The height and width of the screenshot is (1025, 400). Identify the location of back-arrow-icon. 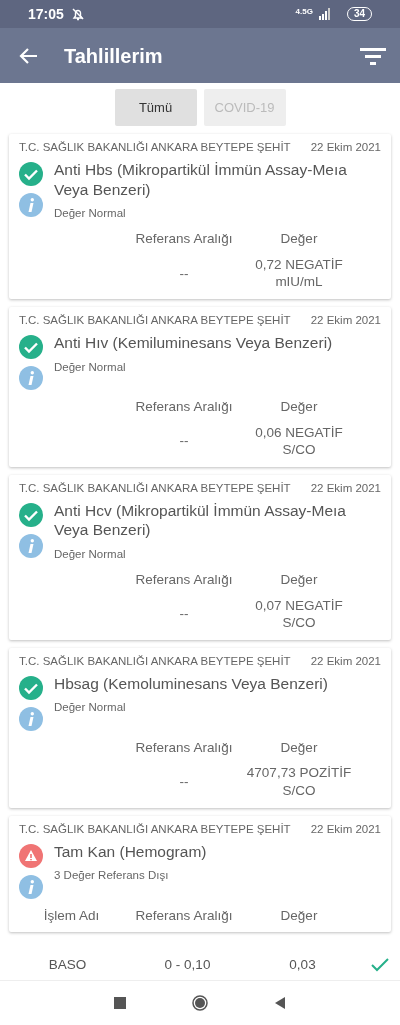
(28, 55).